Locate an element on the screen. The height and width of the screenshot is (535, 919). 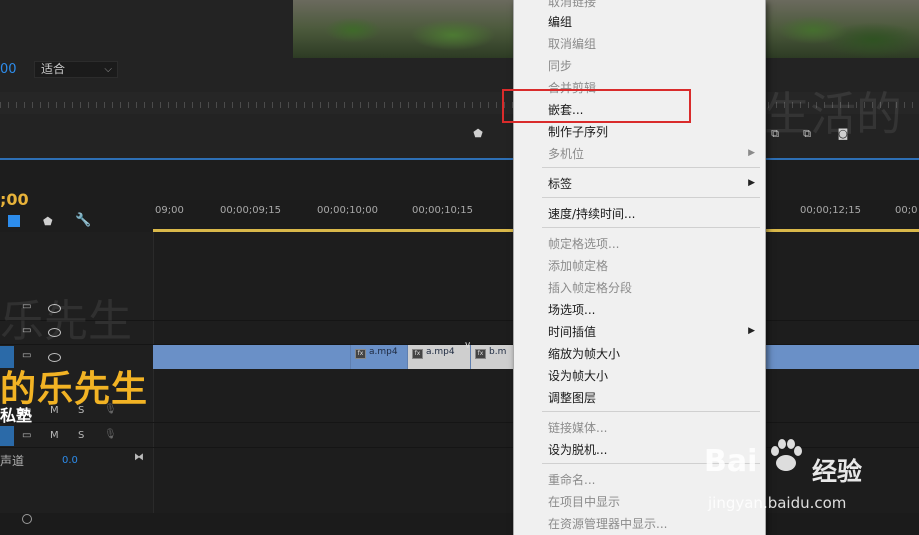
wrench-icon: 🔧 is located at coordinates (83, 220).